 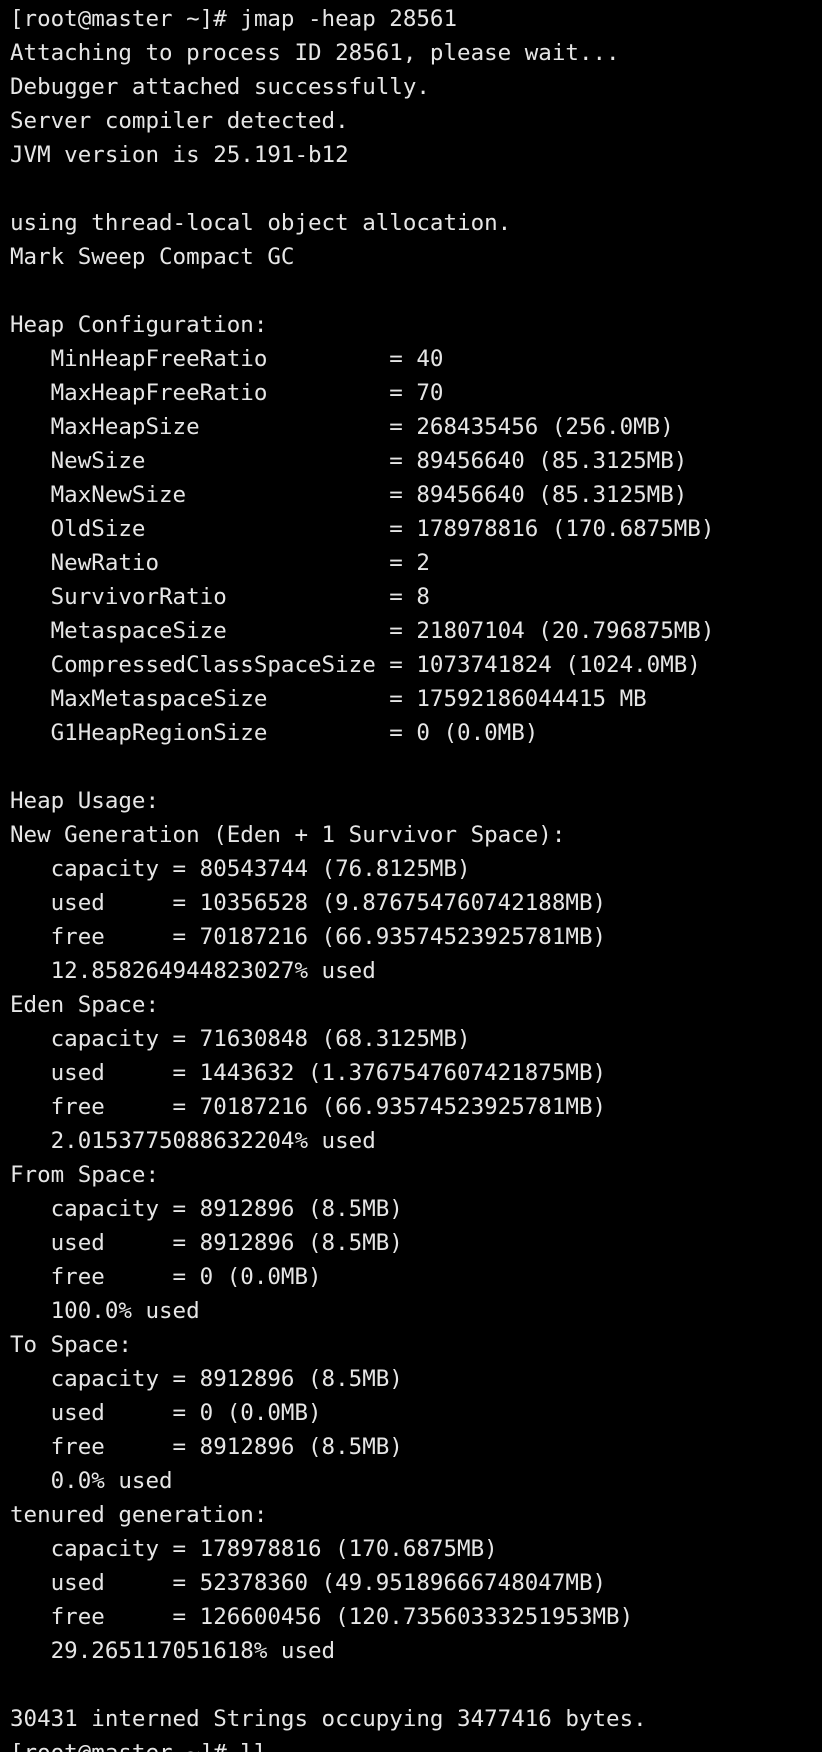 What do you see at coordinates (206, 1243) in the screenshot?
I see `terminal-line: used = 8912896 (8.5MB)` at bounding box center [206, 1243].